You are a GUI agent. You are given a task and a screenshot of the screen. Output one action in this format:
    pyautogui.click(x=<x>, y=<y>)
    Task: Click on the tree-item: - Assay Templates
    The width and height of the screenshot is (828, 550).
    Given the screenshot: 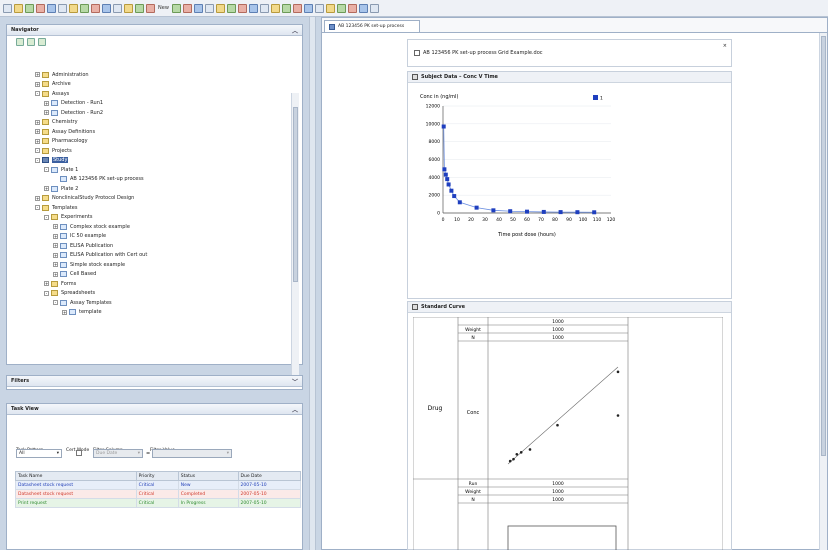 What is the action you would take?
    pyautogui.click(x=151, y=303)
    